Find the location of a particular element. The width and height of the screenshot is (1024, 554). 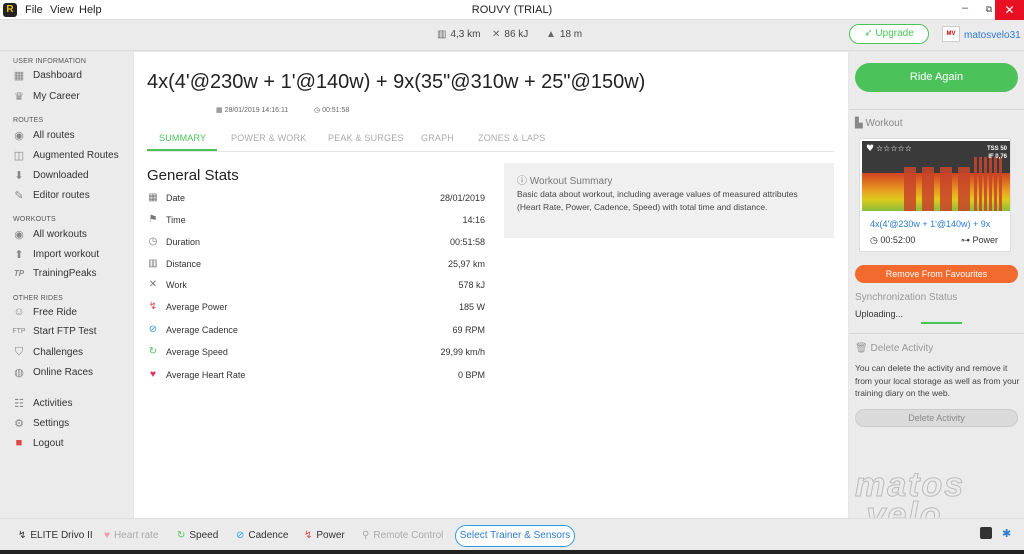

stat-row-avg-heart-rate: ♥ Average Heart Rate 0 BPM is located at coordinates (316, 379).